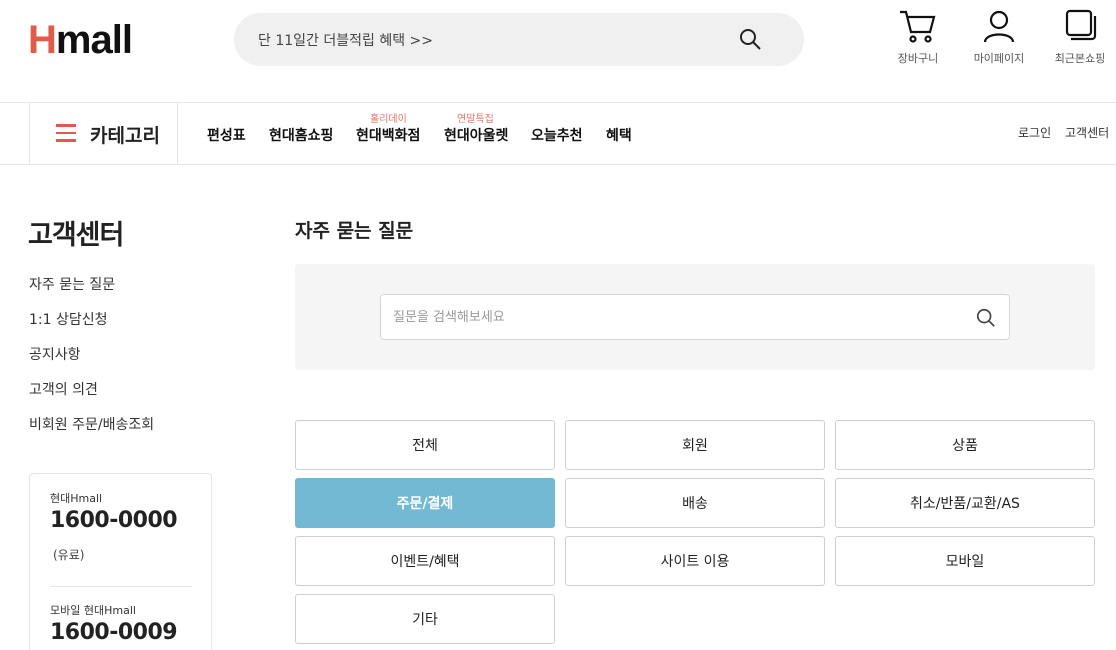 Image resolution: width=1116 pixels, height=650 pixels. I want to click on mypage-button: 마이페이지, so click(999, 37).